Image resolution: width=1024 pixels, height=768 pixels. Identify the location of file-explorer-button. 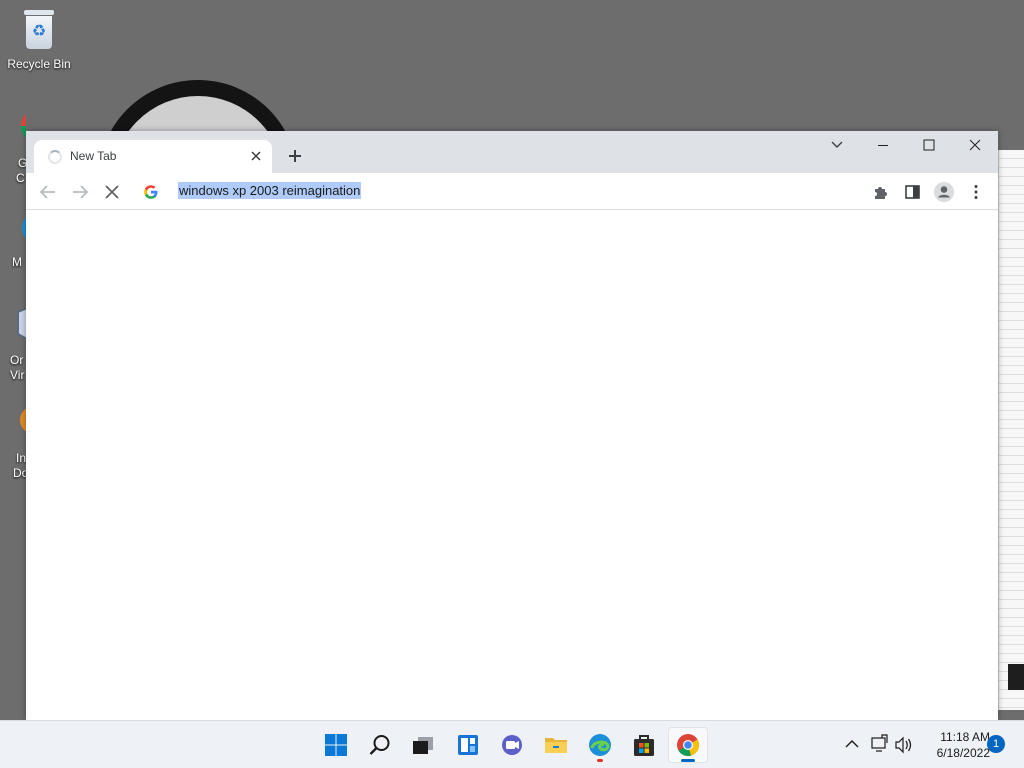
(556, 745).